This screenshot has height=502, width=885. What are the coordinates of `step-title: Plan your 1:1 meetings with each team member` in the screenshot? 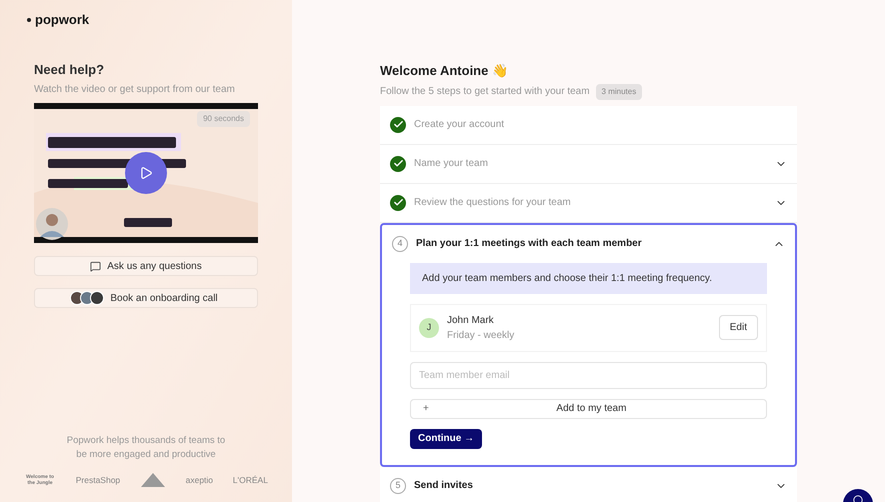 It's located at (529, 244).